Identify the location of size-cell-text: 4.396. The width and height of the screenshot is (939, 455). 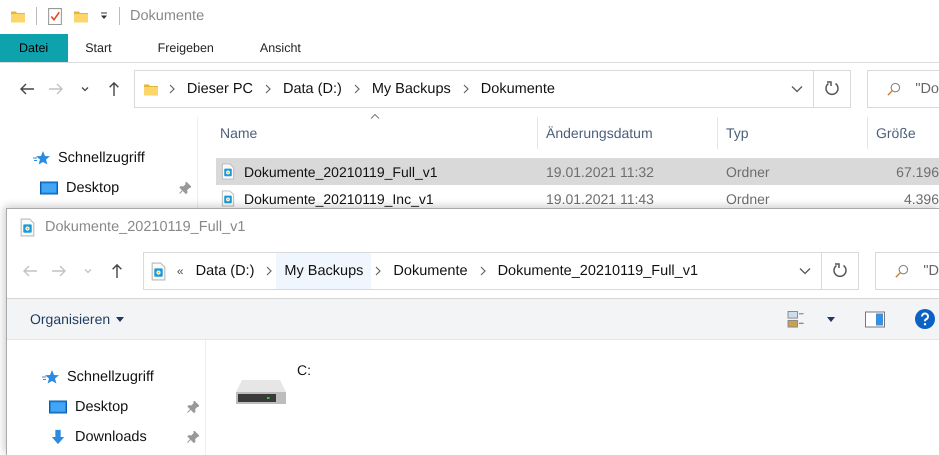
(920, 198).